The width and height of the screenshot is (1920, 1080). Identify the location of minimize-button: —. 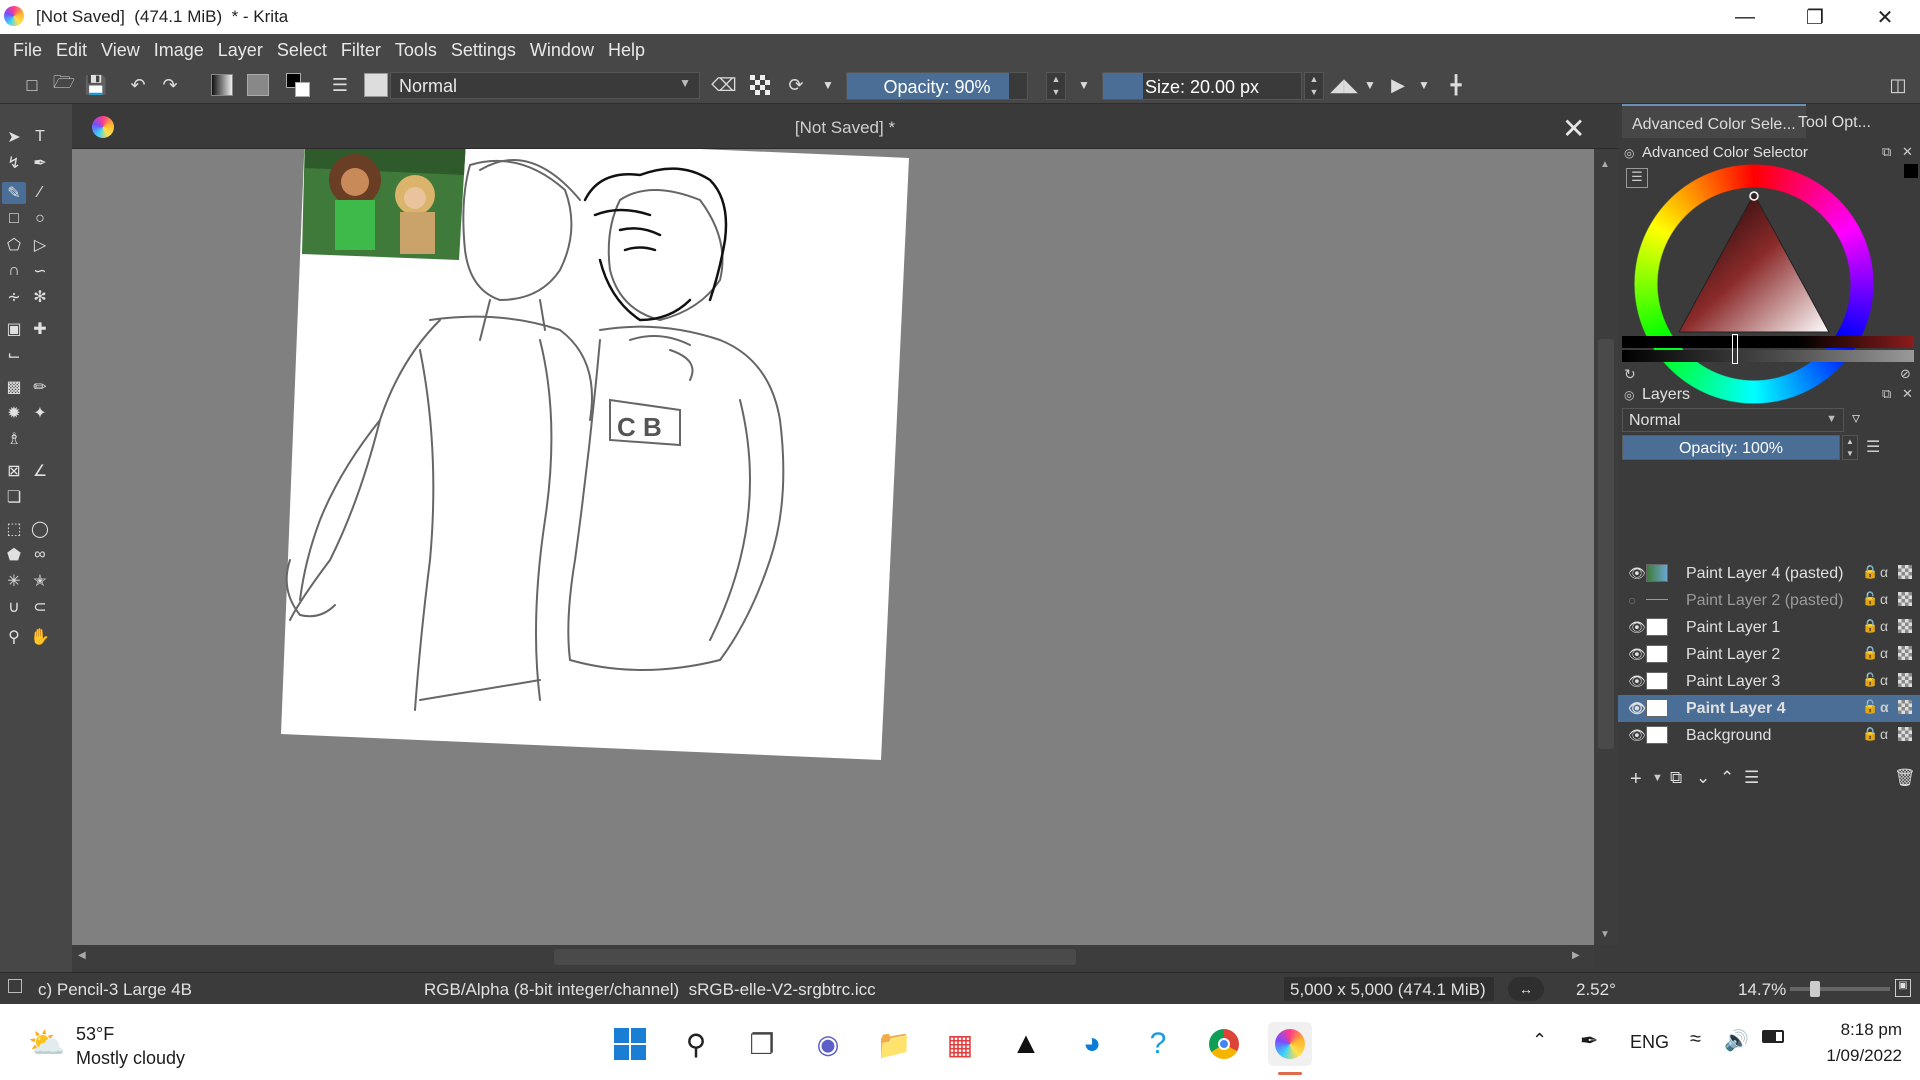
(1745, 17).